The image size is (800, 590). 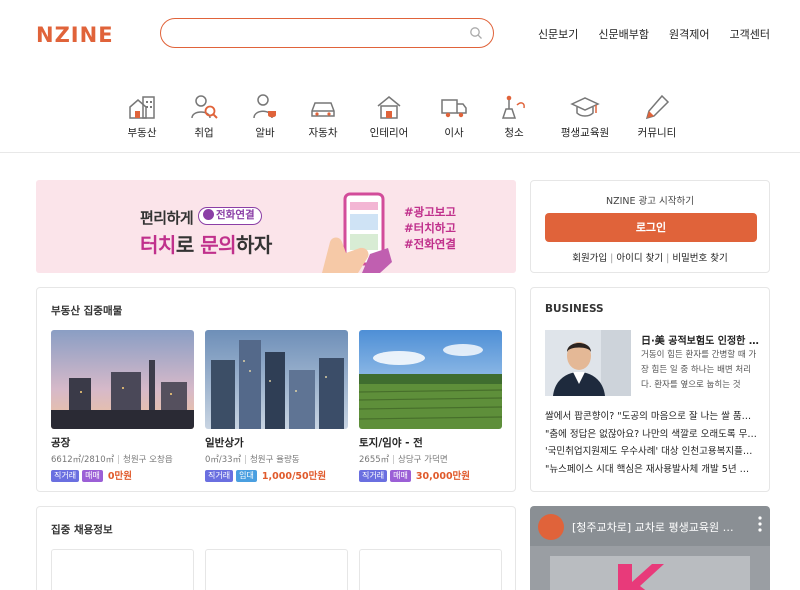 I want to click on category-menu: 부동산 취업 알바 자동차 인테리어 이사 청소 평생교육원 커뮤니티, so click(x=402, y=117).